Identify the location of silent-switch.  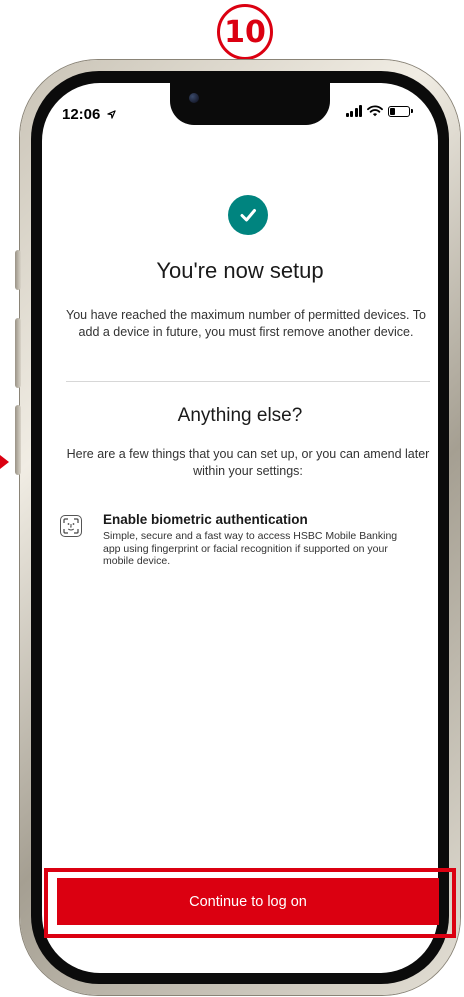
(18, 270).